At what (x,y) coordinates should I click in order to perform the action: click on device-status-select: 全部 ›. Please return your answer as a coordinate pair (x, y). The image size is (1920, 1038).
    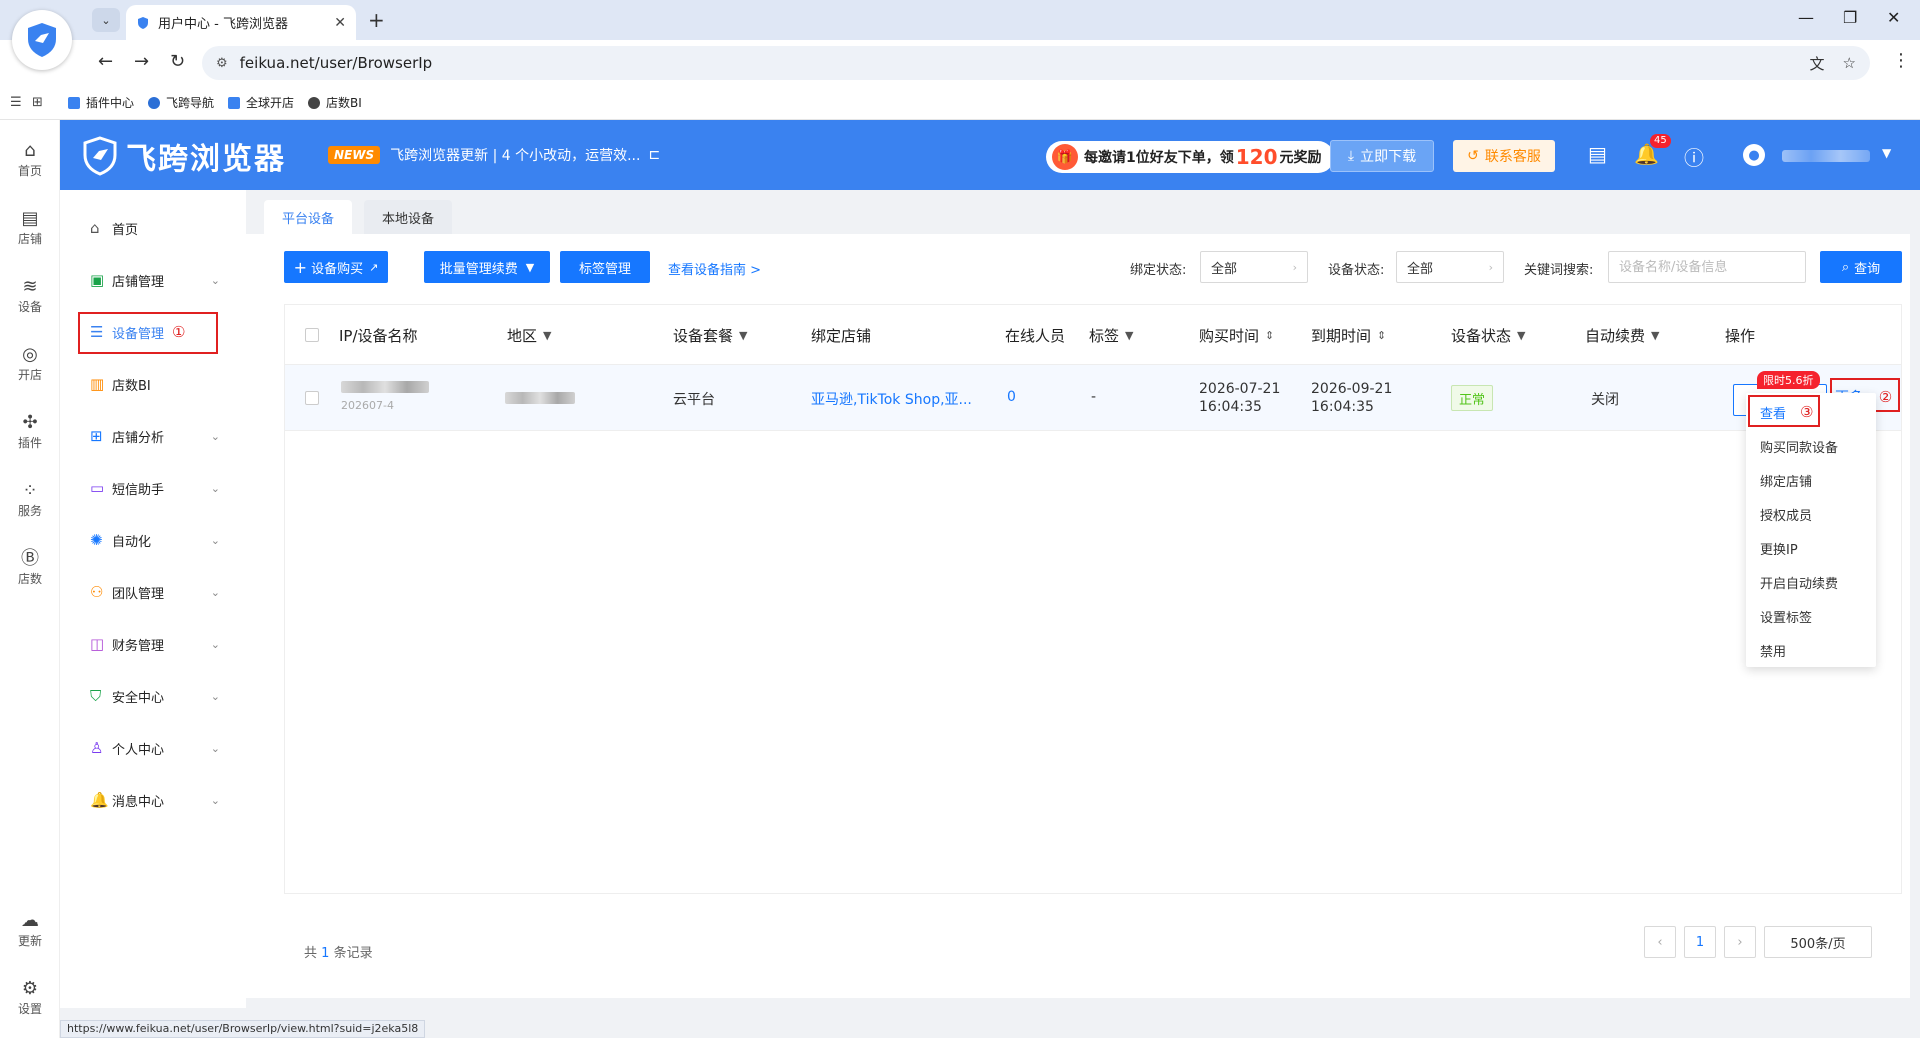
    Looking at the image, I should click on (1450, 267).